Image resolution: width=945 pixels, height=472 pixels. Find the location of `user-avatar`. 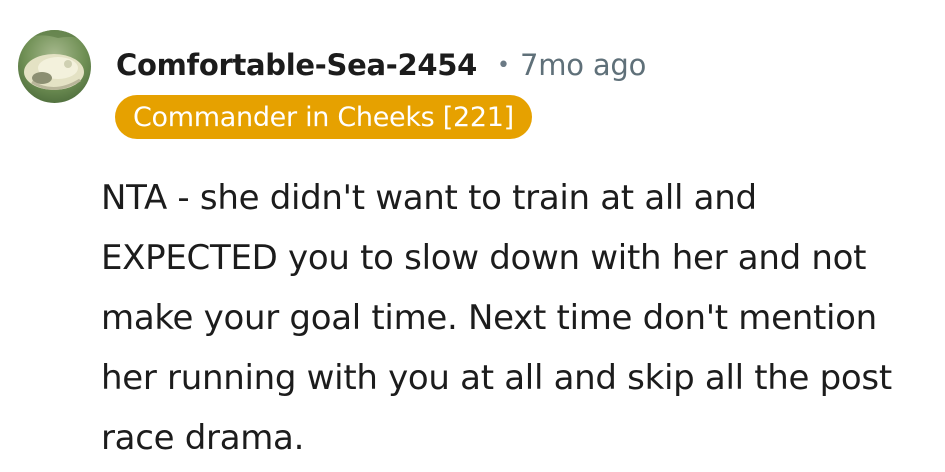

user-avatar is located at coordinates (54, 66).